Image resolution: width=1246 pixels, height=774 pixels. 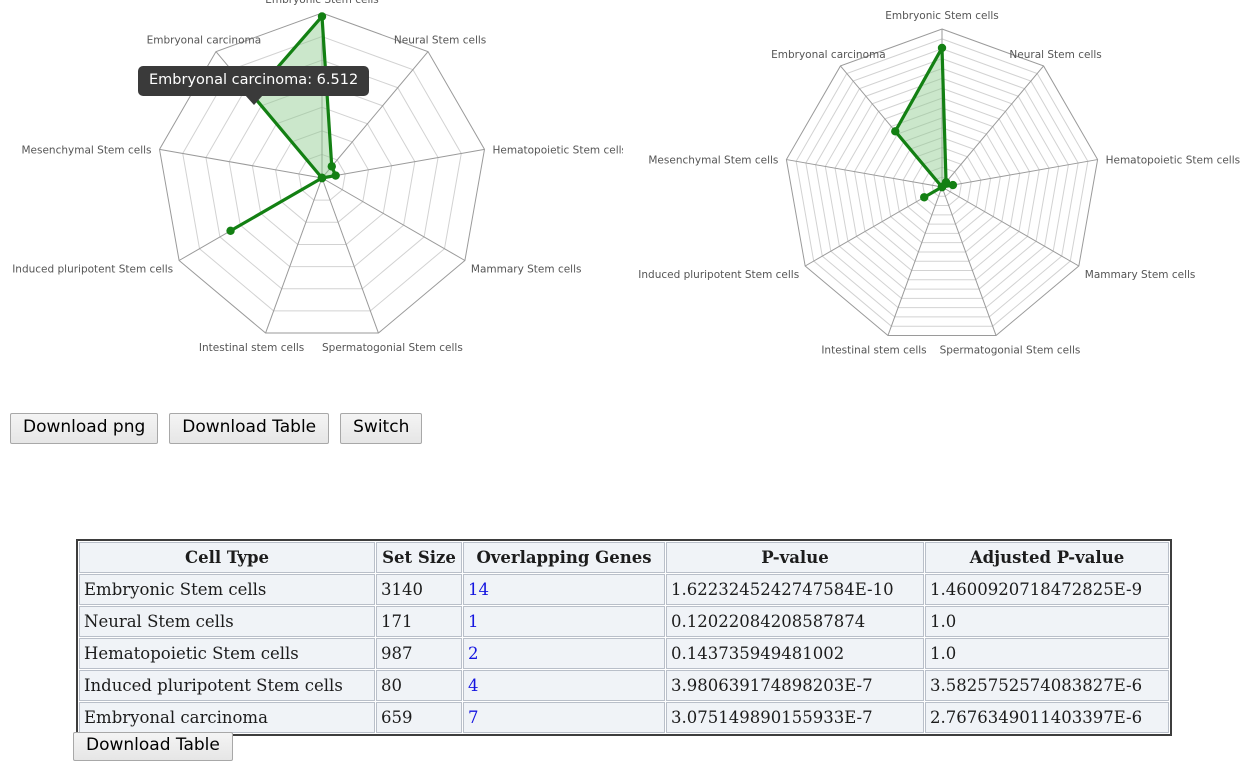 What do you see at coordinates (249, 428) in the screenshot?
I see `download-table-button-top: Download Table` at bounding box center [249, 428].